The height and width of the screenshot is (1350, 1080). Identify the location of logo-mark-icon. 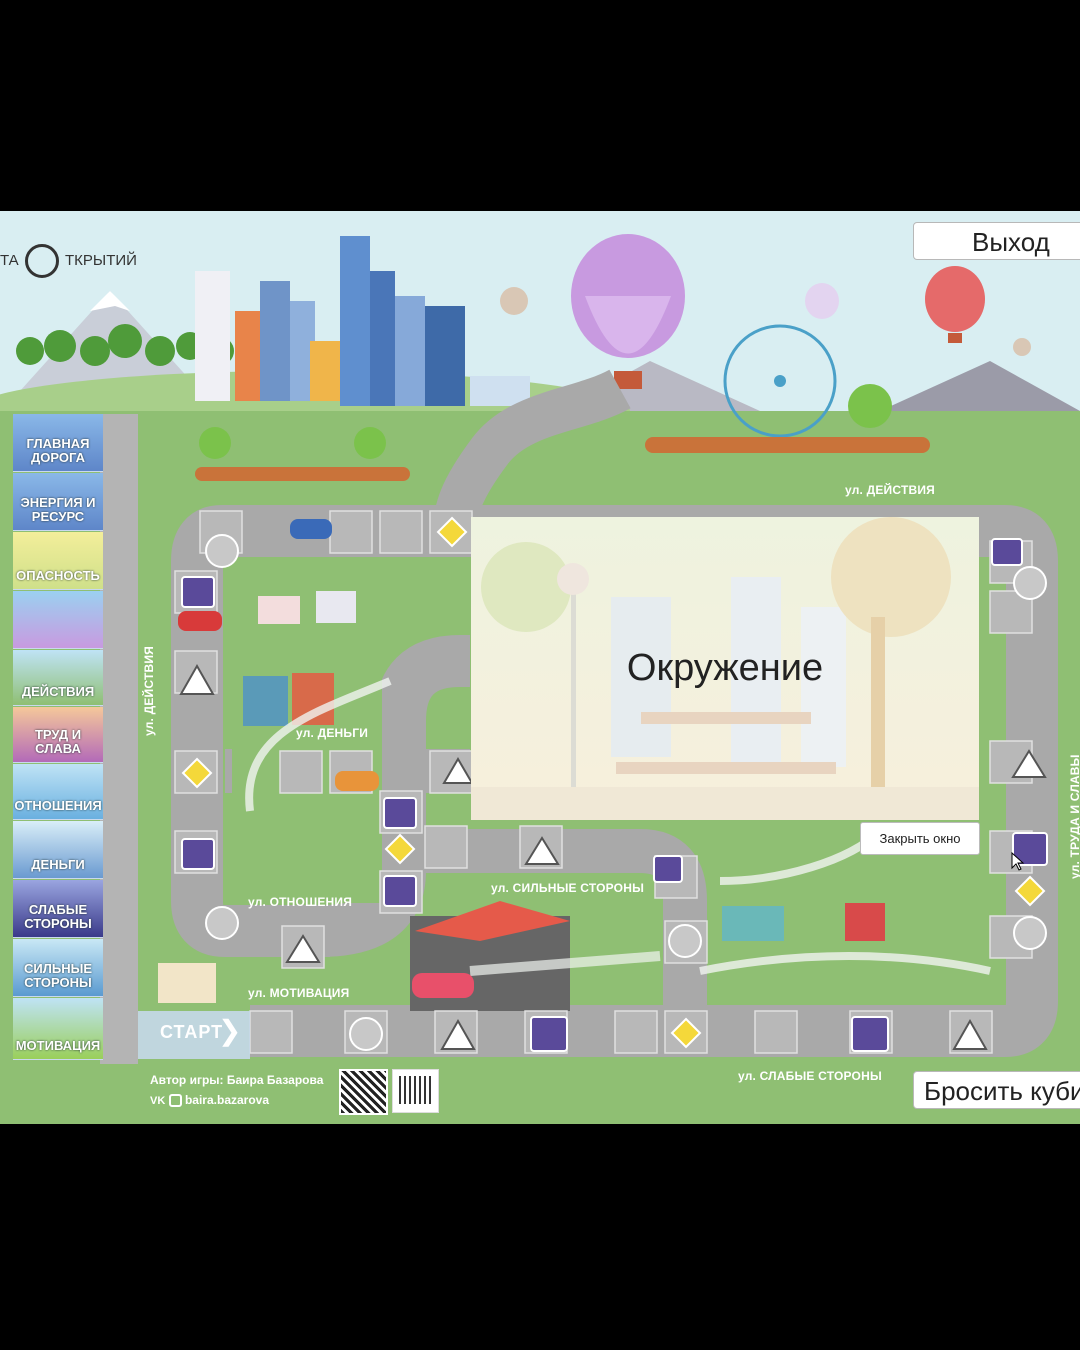
(41, 261).